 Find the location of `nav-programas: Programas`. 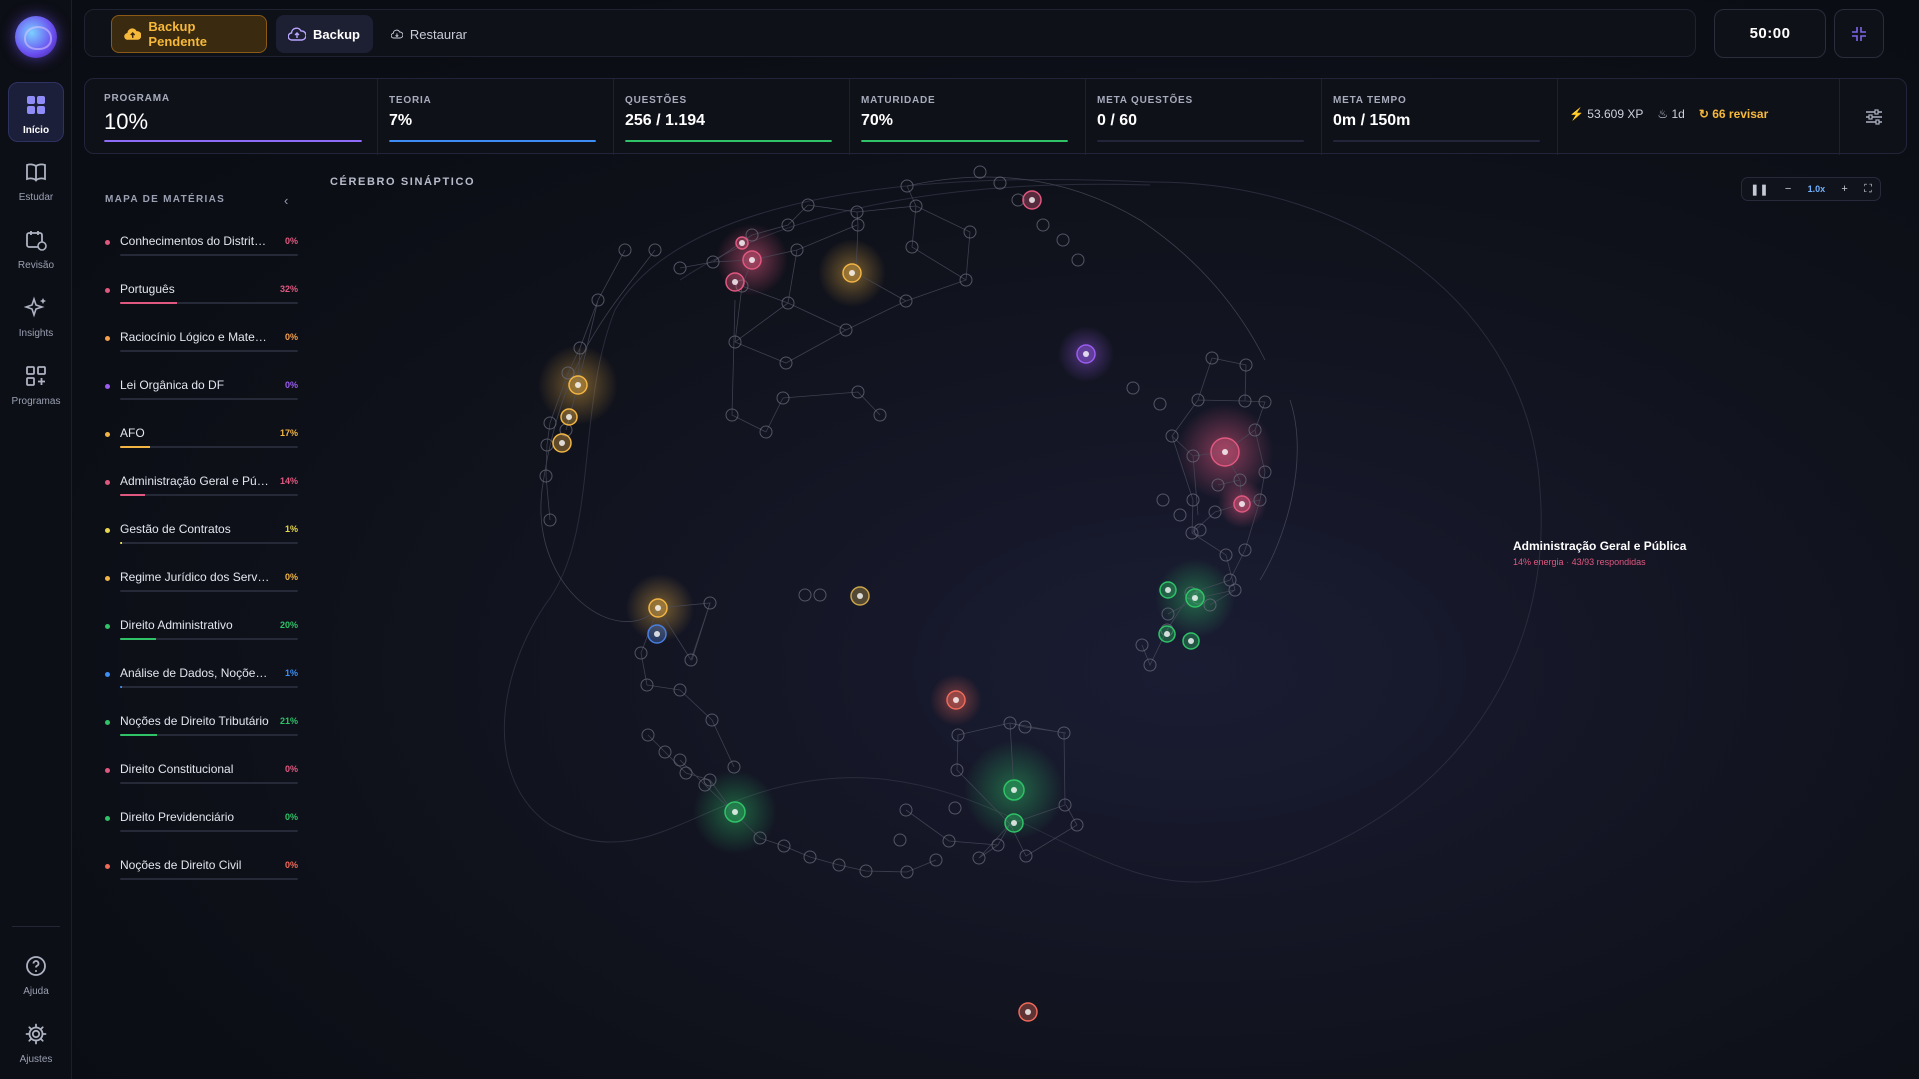

nav-programas: Programas is located at coordinates (36, 384).